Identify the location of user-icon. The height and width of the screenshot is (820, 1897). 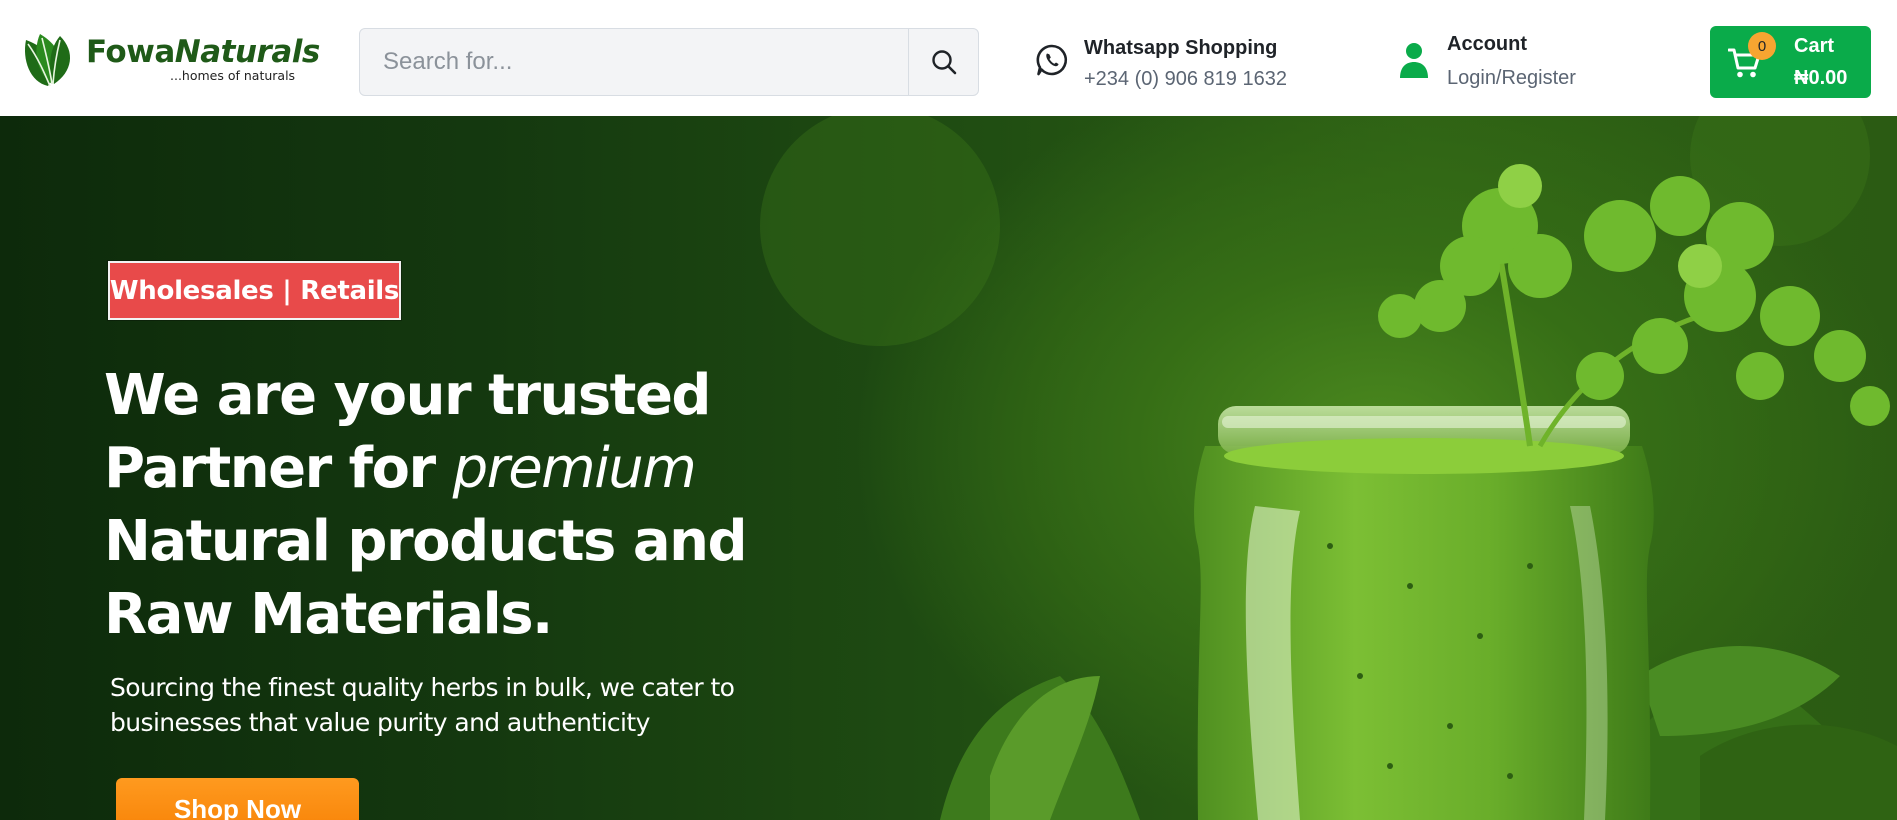
(1414, 60).